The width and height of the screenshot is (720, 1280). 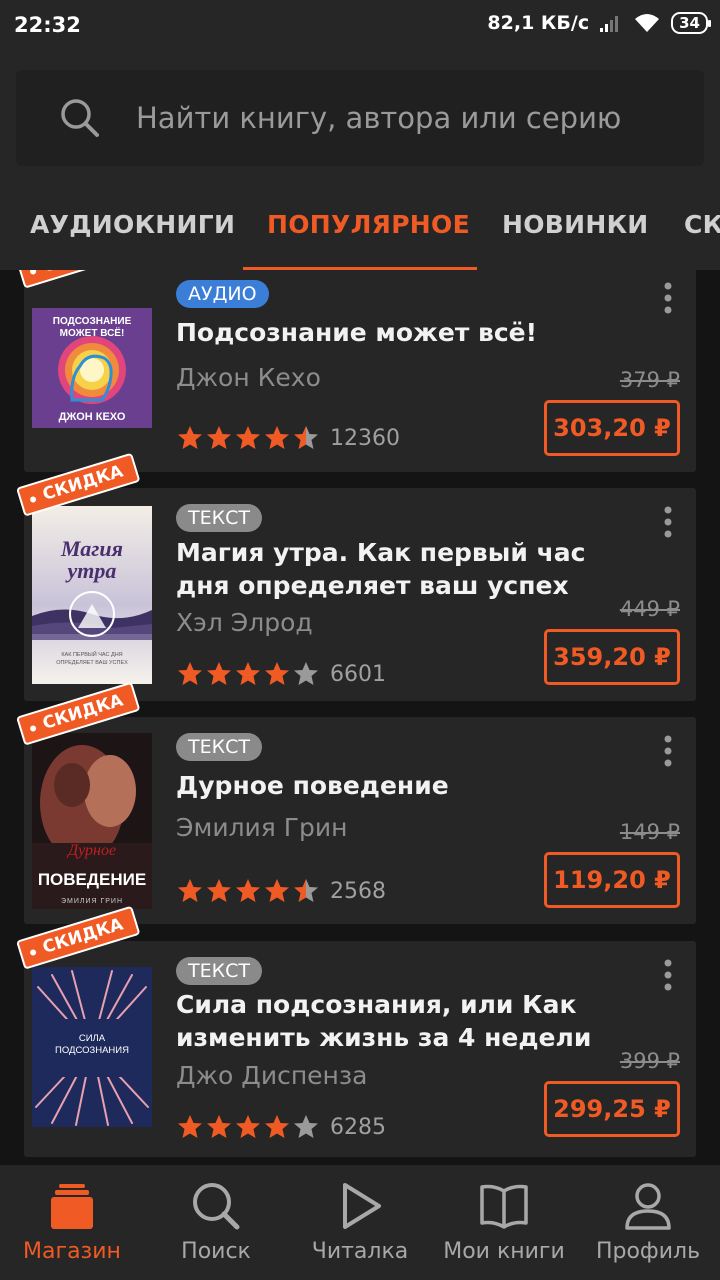 I want to click on svg-text: утра, so click(x=91, y=570).